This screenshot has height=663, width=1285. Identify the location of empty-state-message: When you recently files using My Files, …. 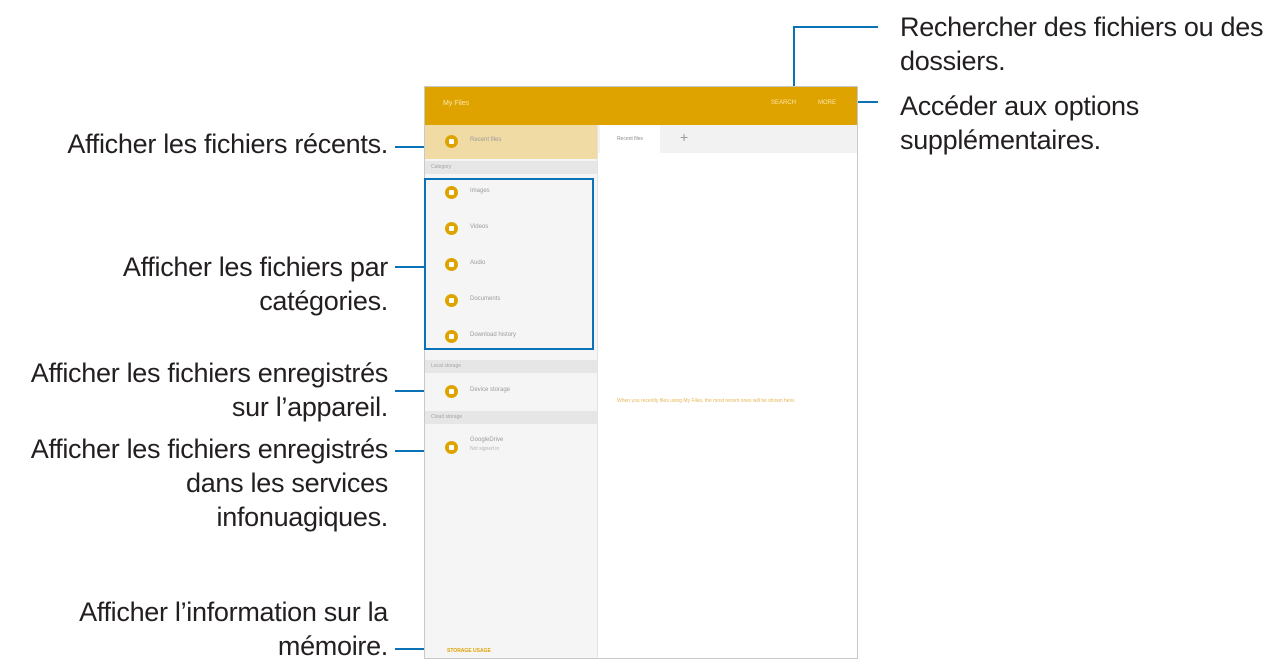
(706, 401).